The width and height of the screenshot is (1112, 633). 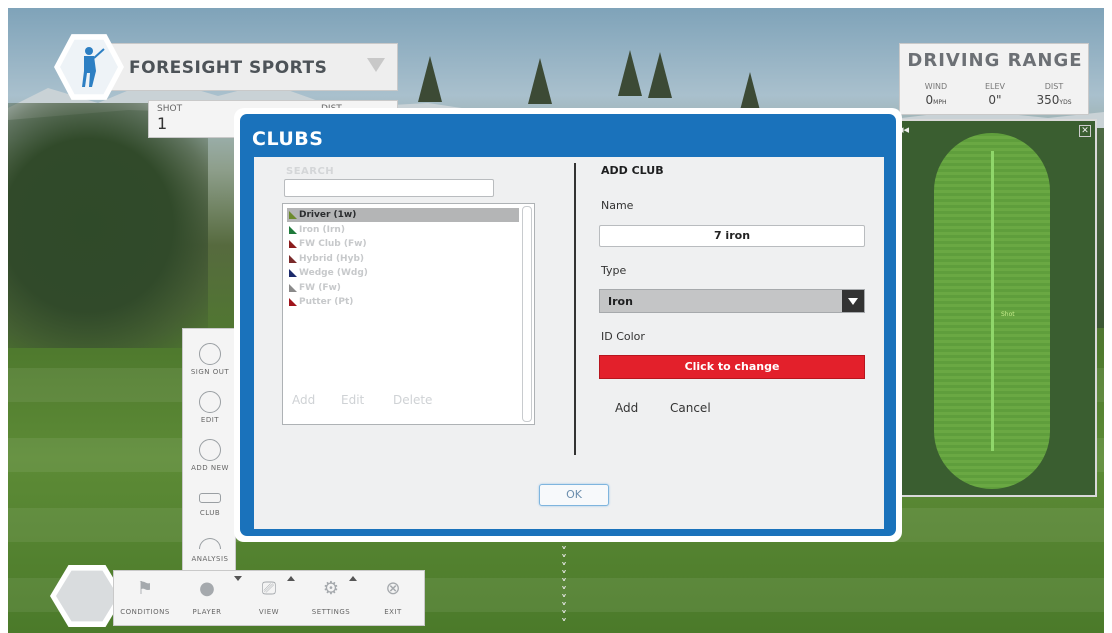 What do you see at coordinates (210, 543) in the screenshot?
I see `analysis-icon` at bounding box center [210, 543].